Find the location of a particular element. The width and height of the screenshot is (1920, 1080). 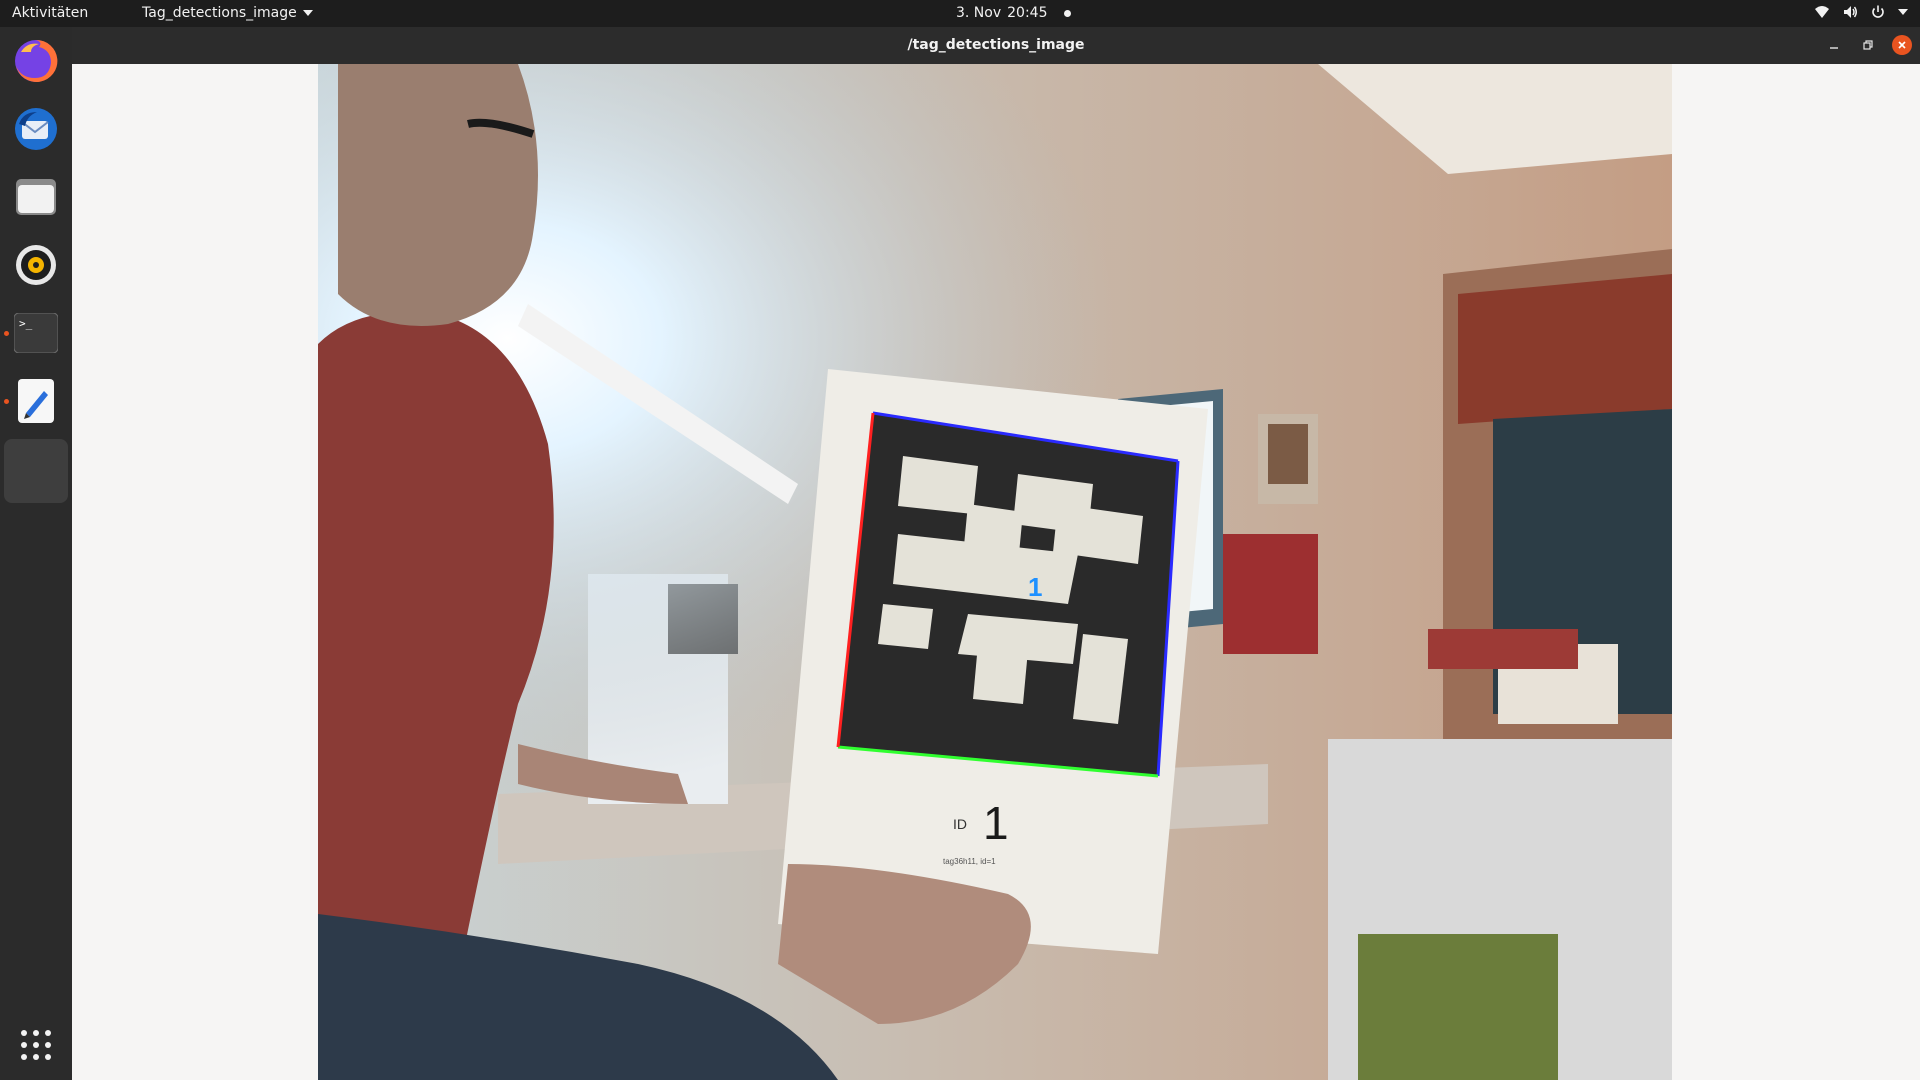

dock-item-rhythmbox is located at coordinates (36, 265).